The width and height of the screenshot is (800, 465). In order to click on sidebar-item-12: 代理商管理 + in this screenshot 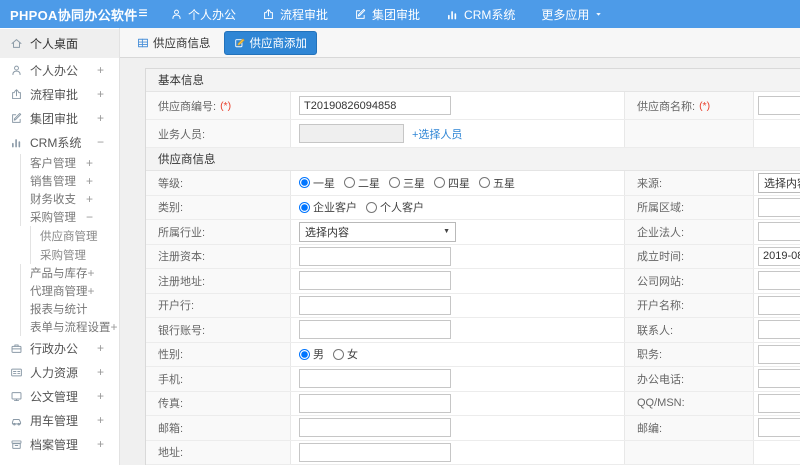, I will do `click(69, 291)`.